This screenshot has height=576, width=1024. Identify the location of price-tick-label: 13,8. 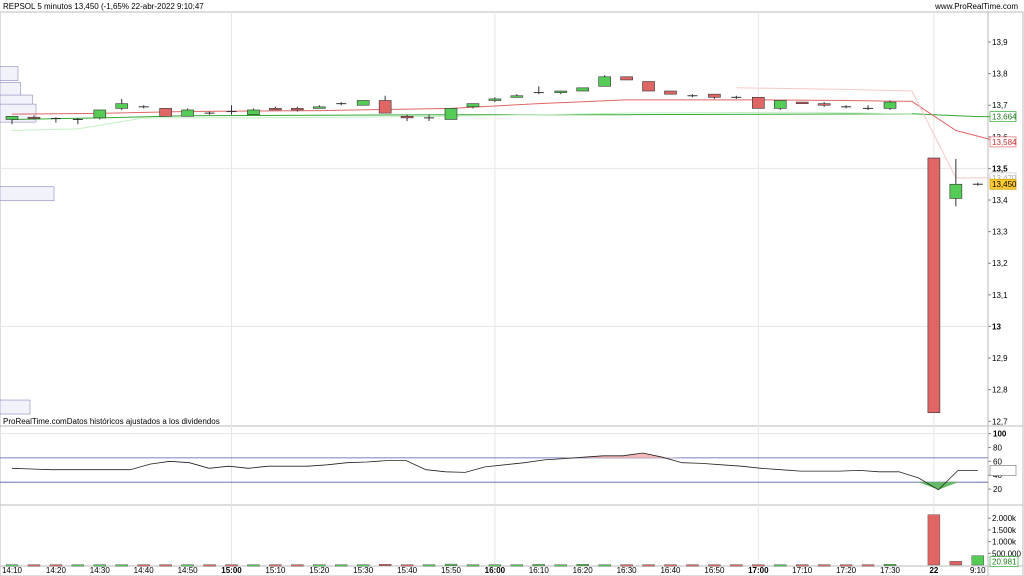
(1000, 74).